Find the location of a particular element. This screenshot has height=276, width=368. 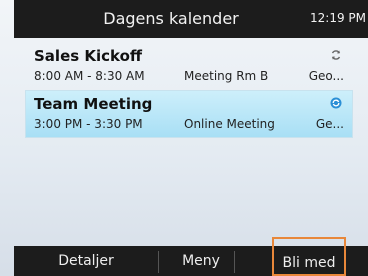

softkey-divider is located at coordinates (234, 262).